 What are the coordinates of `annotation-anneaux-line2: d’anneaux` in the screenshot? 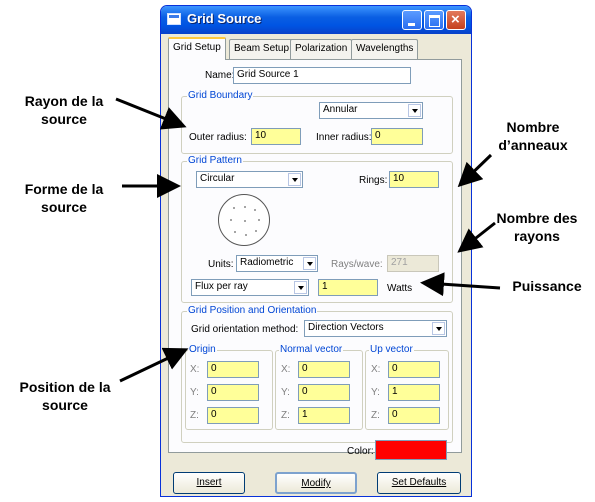 It's located at (533, 145).